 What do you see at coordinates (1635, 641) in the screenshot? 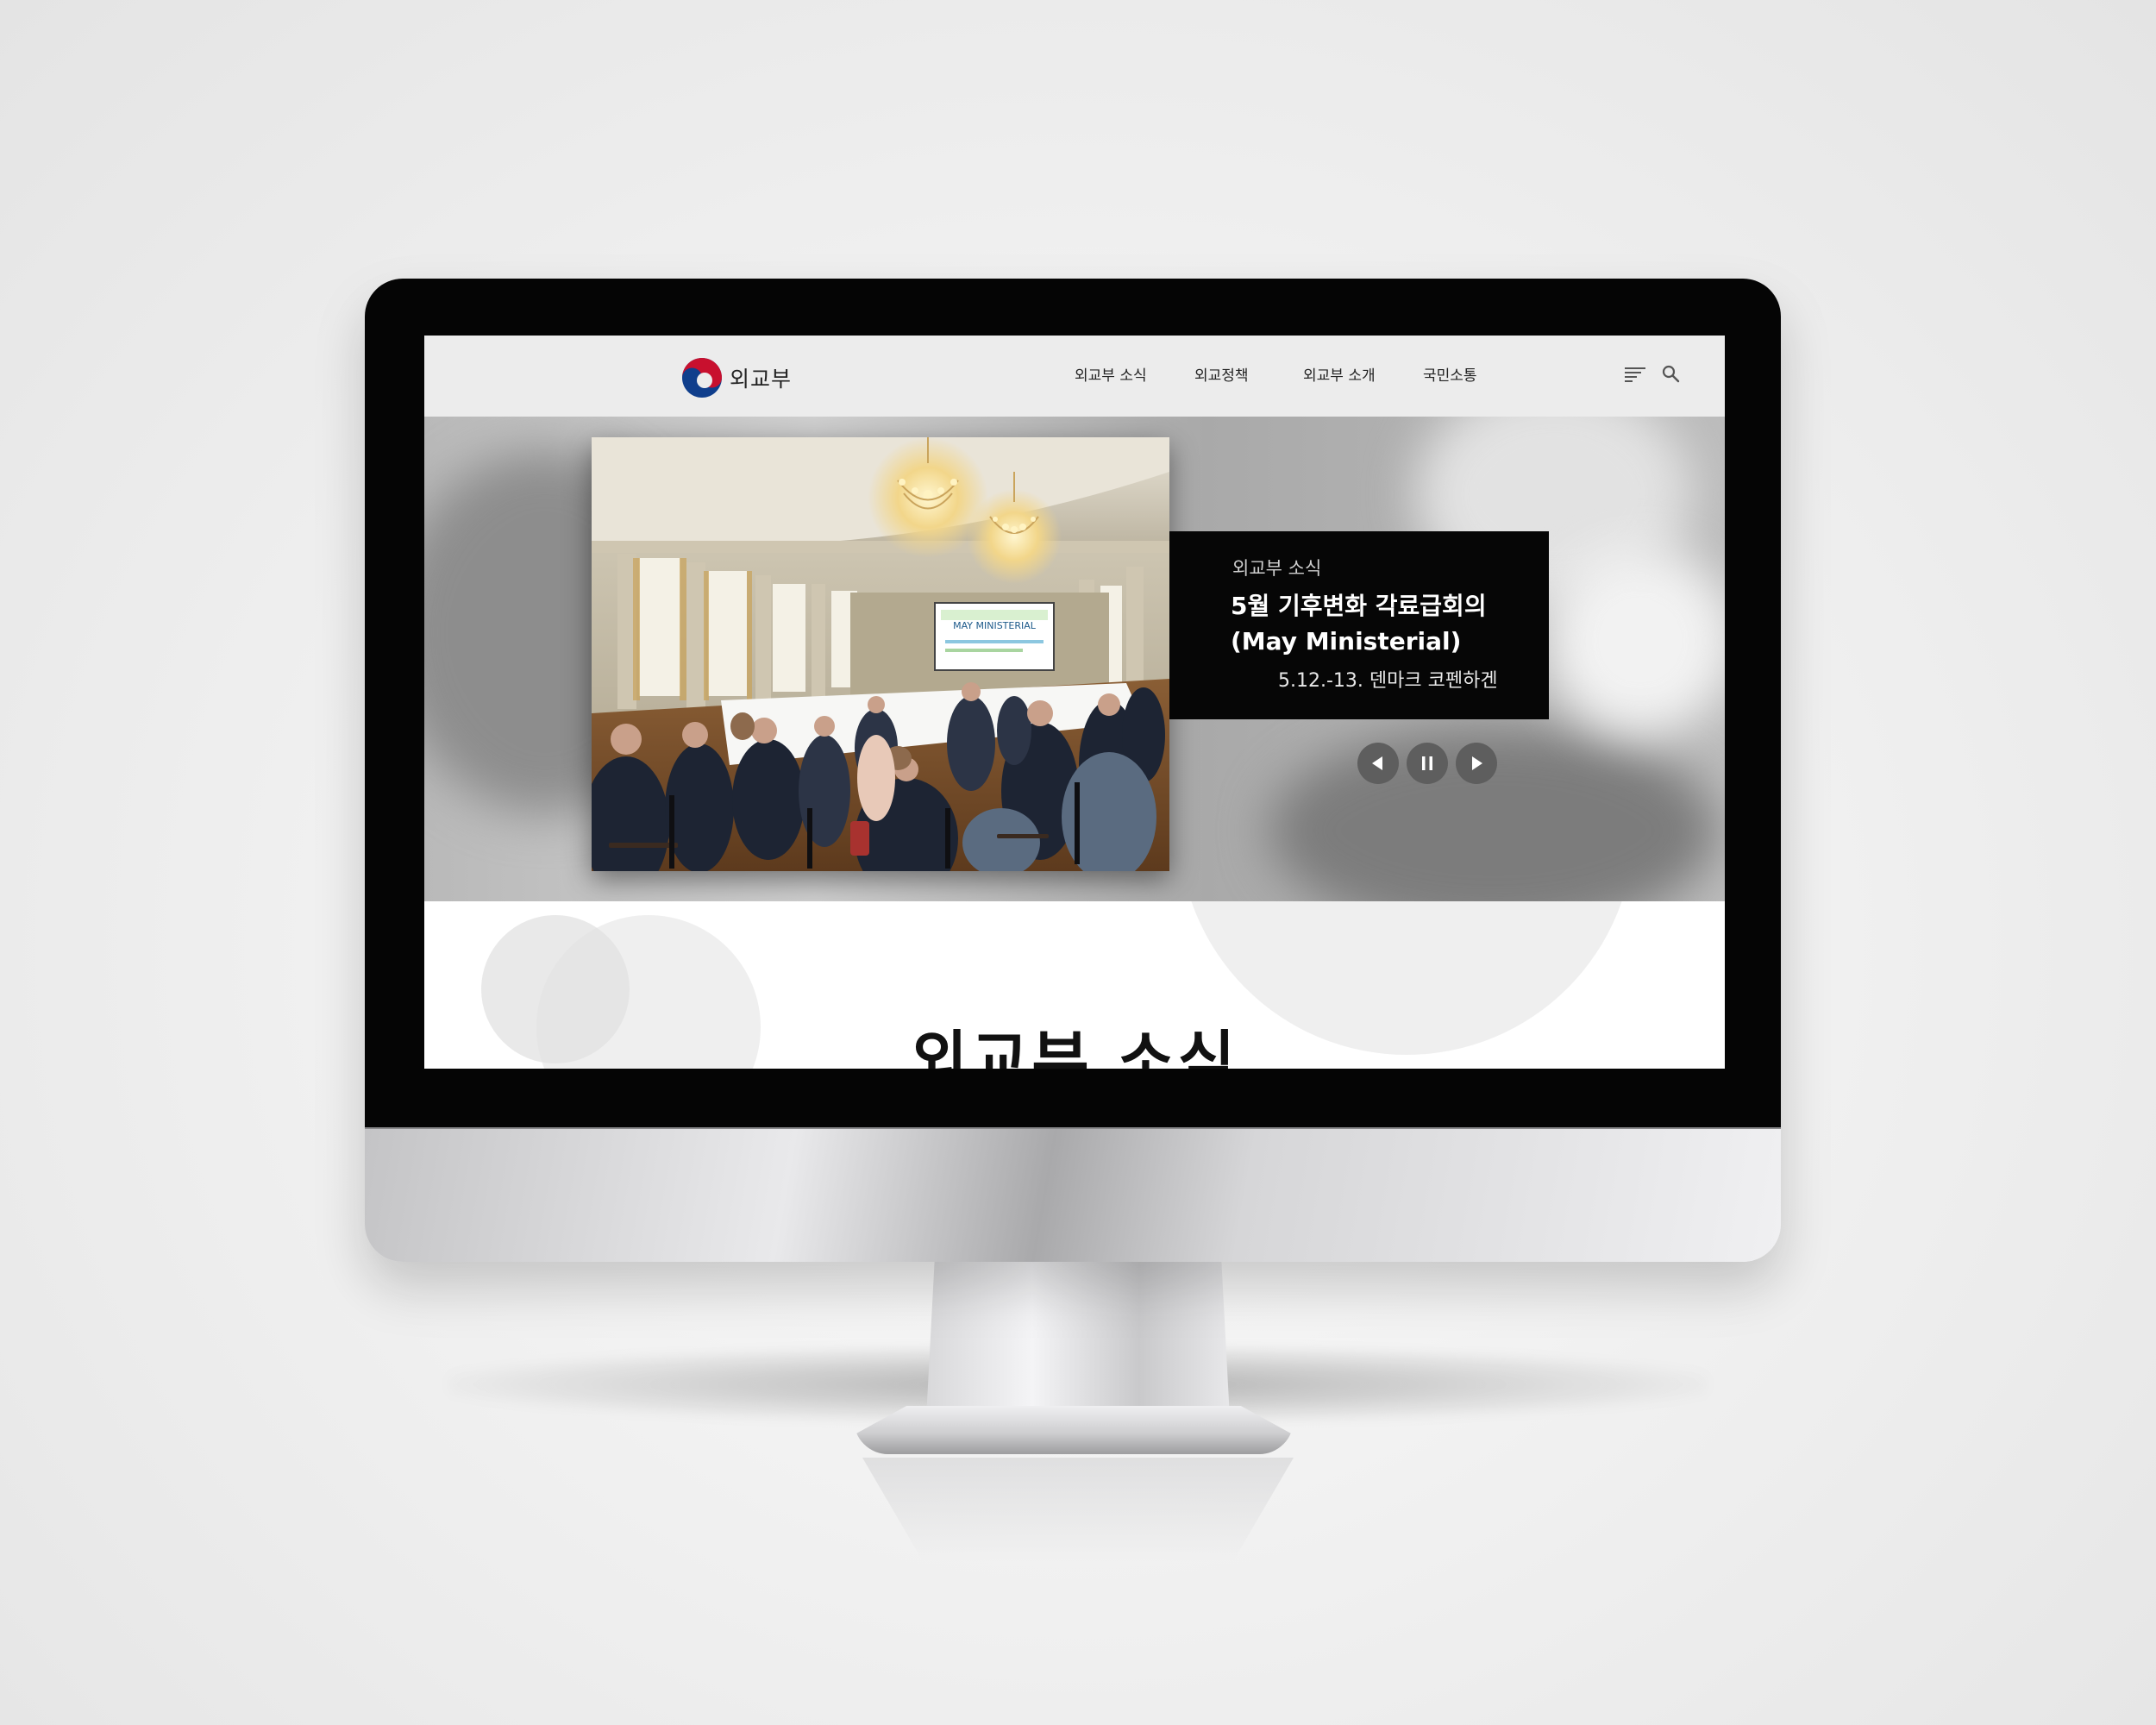
I see `hero-bg-blur` at bounding box center [1635, 641].